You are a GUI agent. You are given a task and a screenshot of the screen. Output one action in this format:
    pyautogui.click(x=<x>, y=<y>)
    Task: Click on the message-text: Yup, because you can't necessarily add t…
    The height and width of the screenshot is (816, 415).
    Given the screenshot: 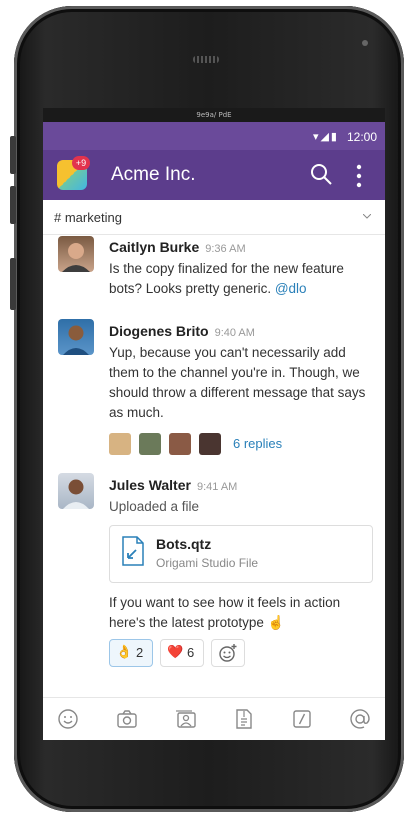 What is the action you would take?
    pyautogui.click(x=237, y=382)
    